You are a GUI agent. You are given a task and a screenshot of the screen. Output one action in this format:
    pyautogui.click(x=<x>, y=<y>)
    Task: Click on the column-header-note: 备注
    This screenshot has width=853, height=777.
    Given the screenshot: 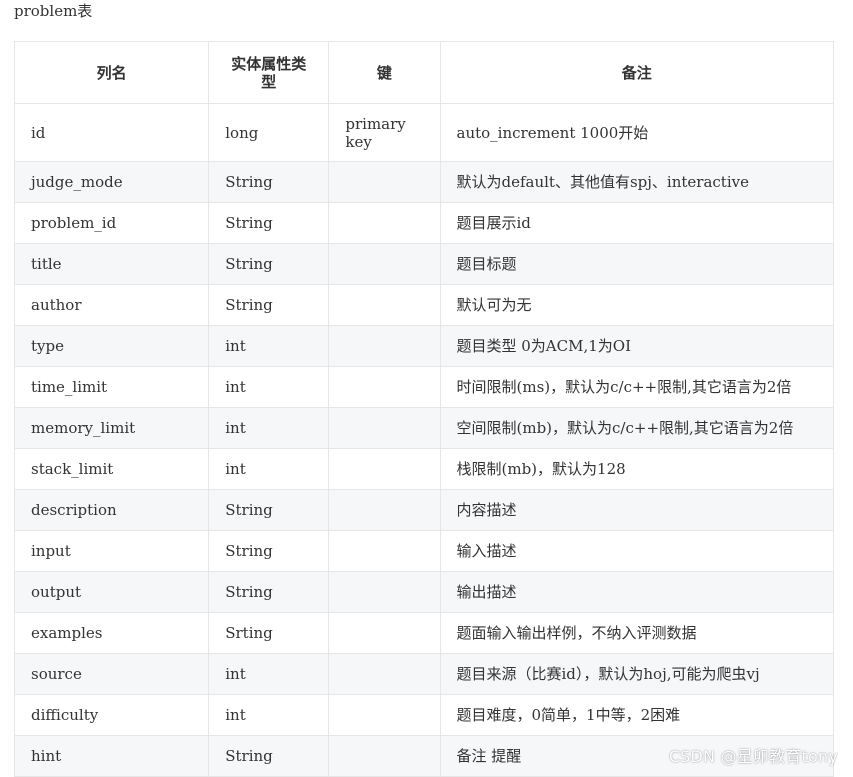 What is the action you would take?
    pyautogui.click(x=636, y=72)
    